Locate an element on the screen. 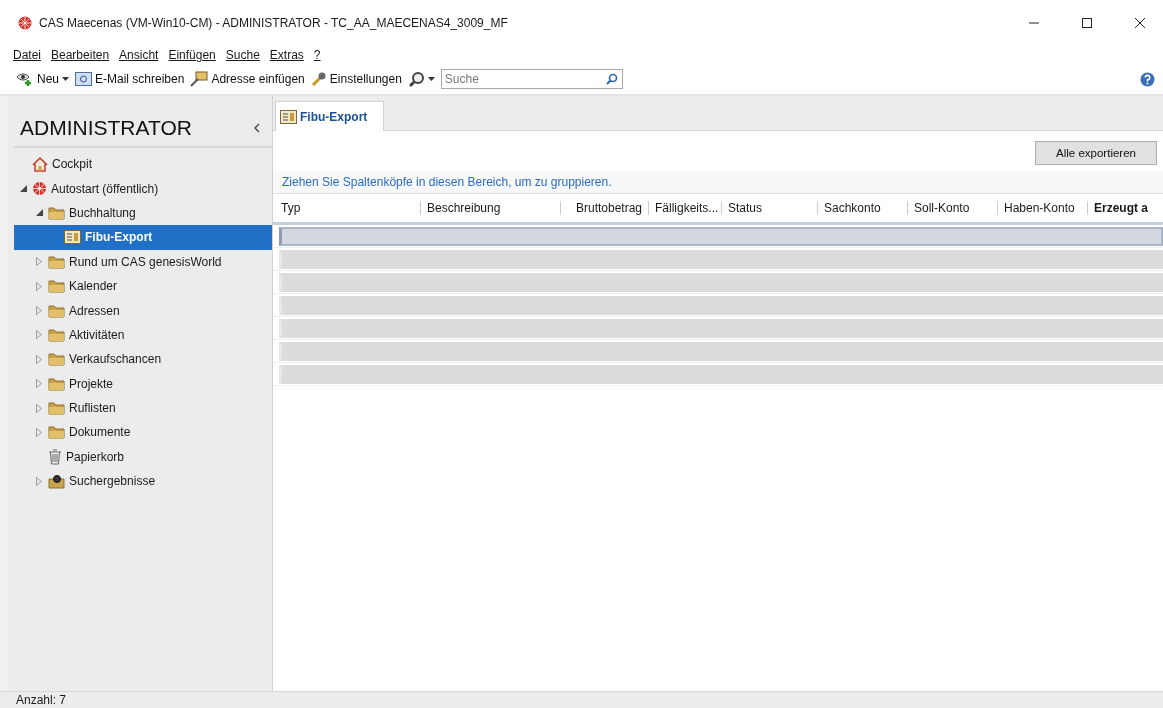 The image size is (1163, 708). tree-item: Autostart (öffentlich) is located at coordinates (143, 188).